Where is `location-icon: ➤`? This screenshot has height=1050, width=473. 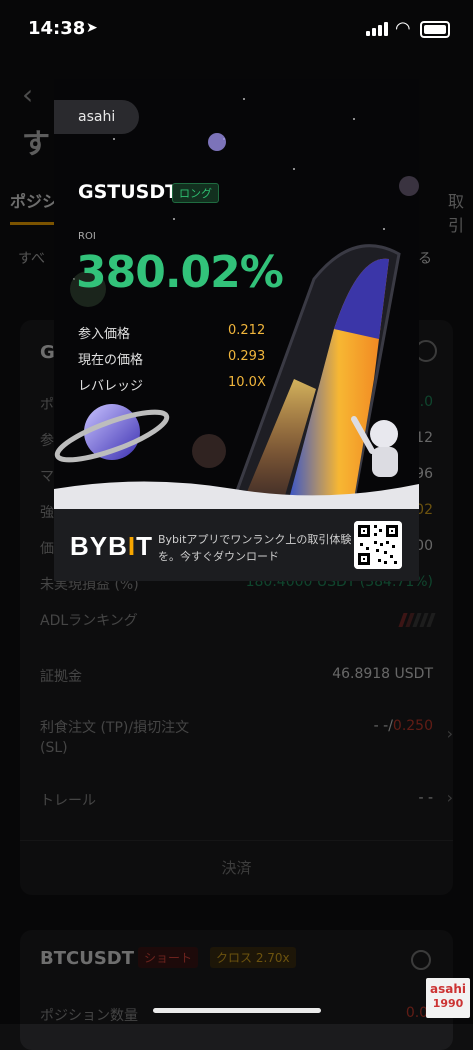 location-icon: ➤ is located at coordinates (92, 28).